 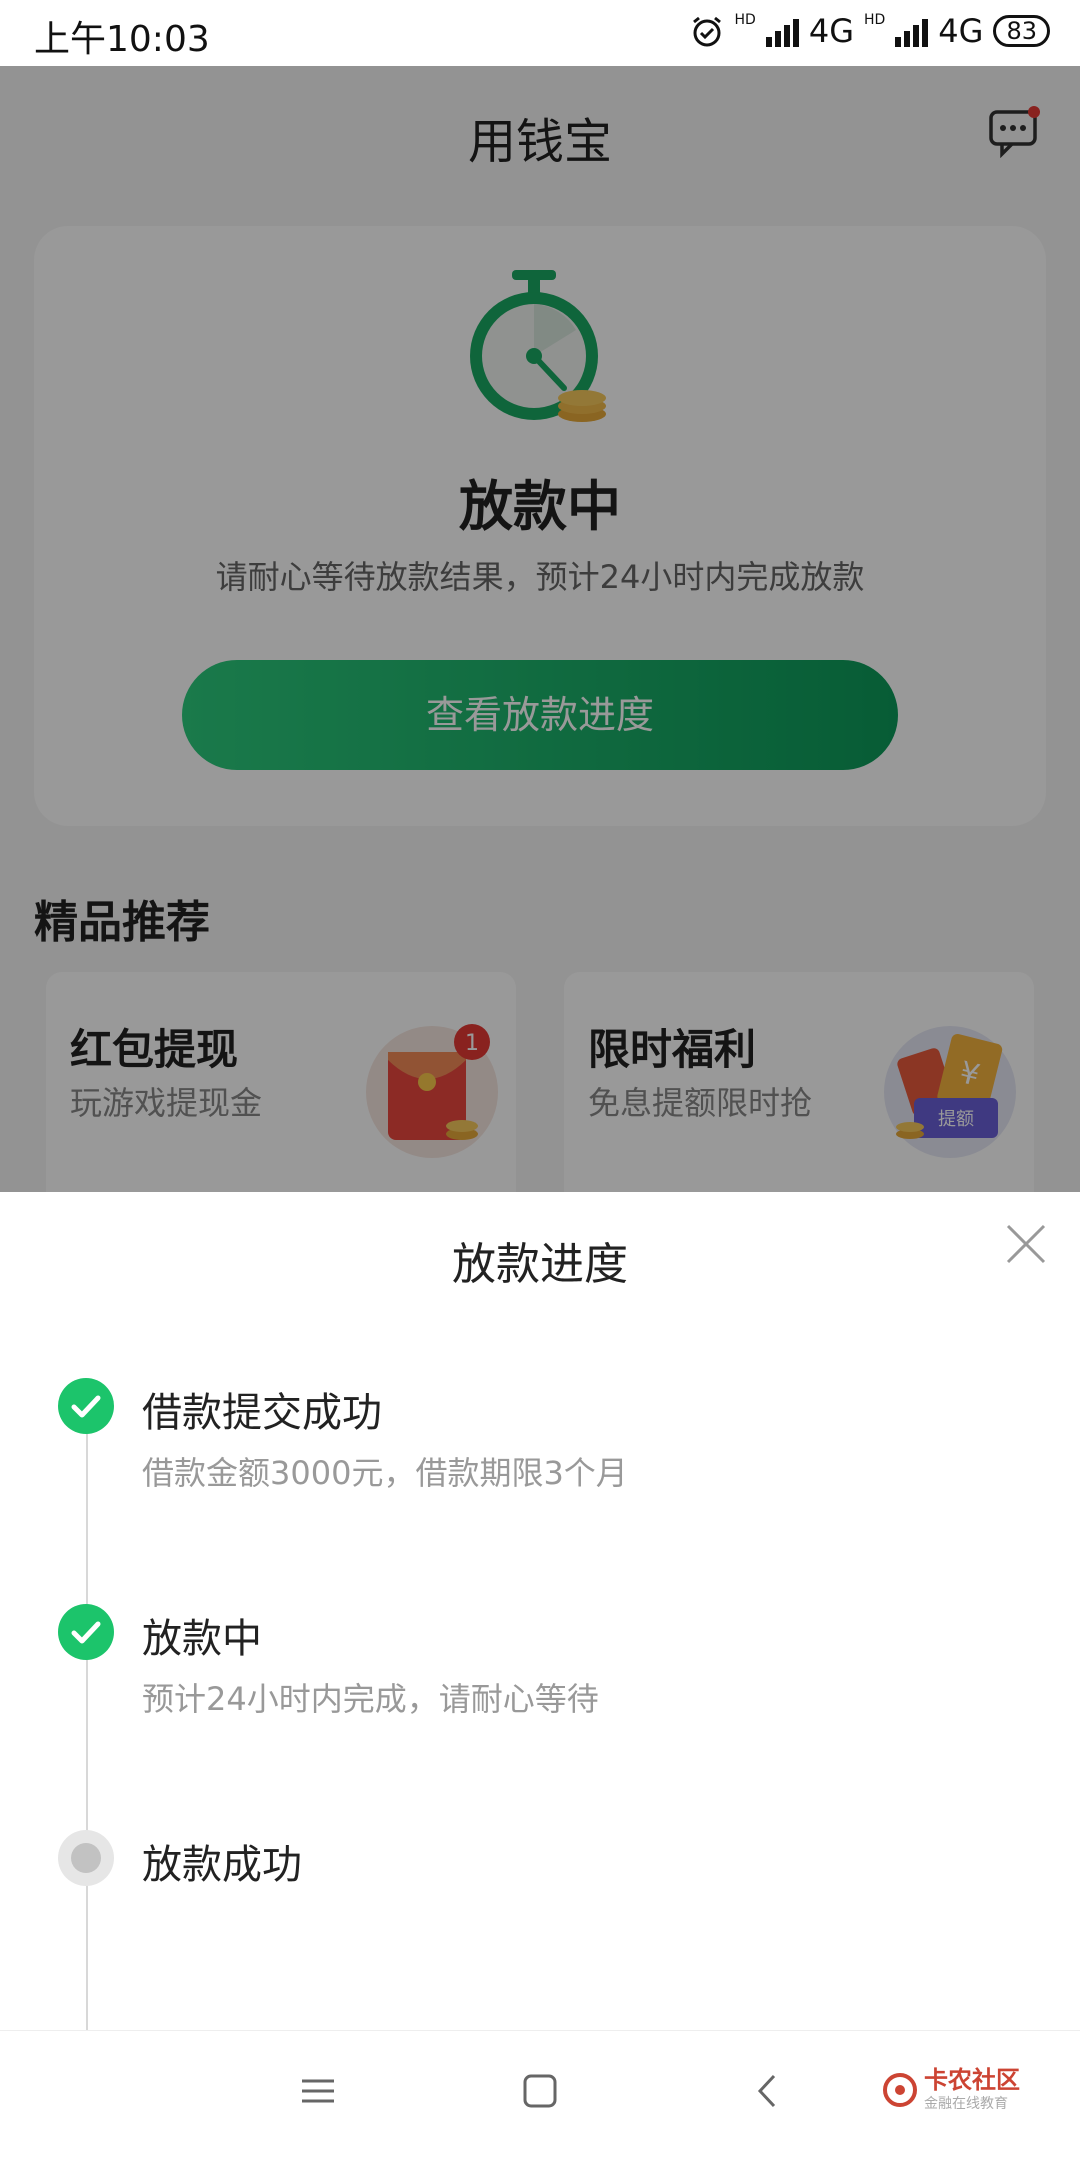 What do you see at coordinates (318, 2091) in the screenshot?
I see `menu-icon` at bounding box center [318, 2091].